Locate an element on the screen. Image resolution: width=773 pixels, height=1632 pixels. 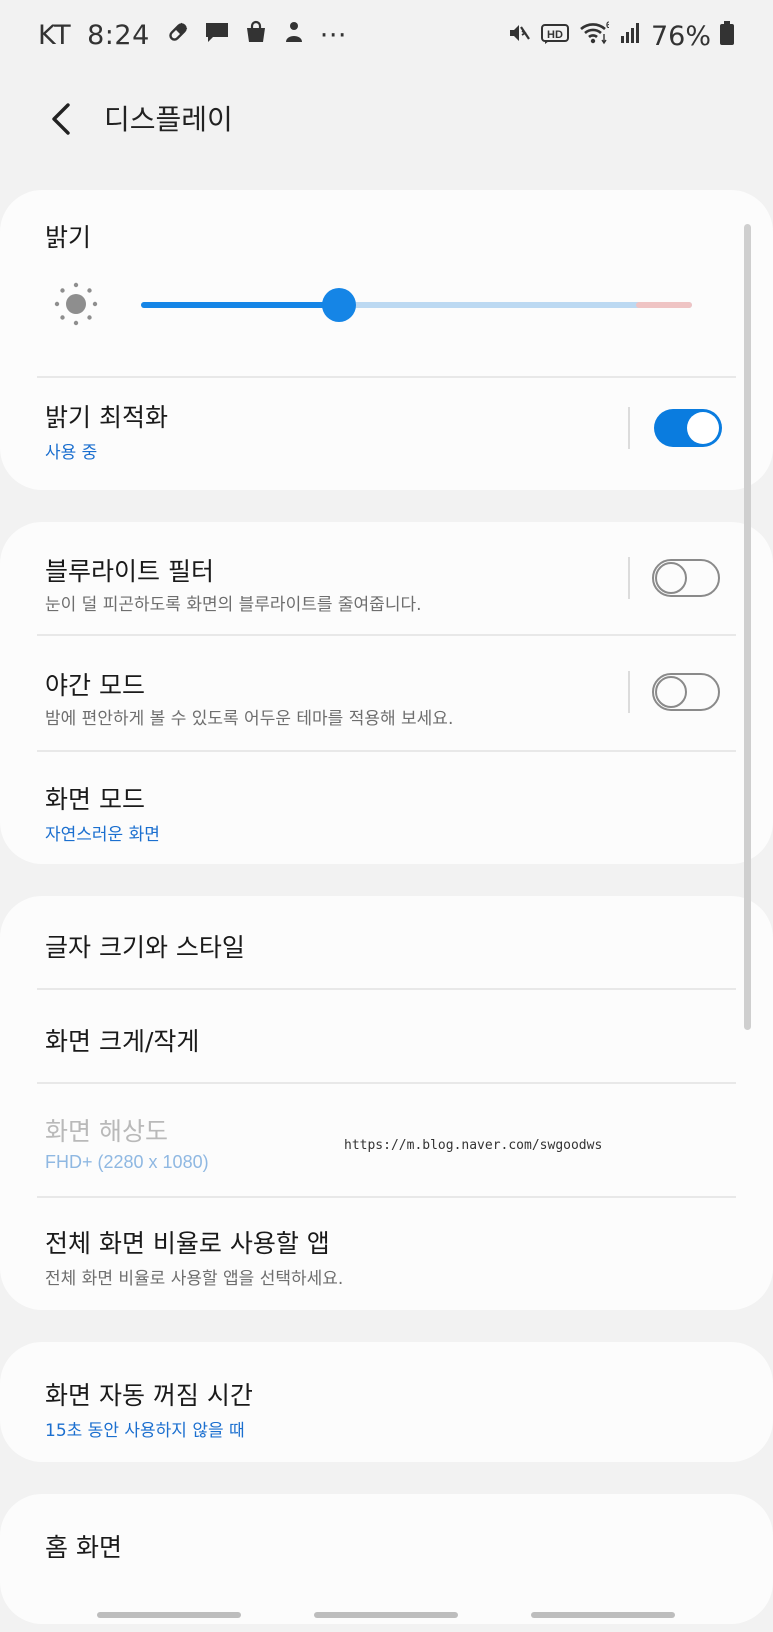
full-screen-apps-desc: 전체 화면 비율로 사용할 앱을 선택하세요. is located at coordinates (194, 1279).